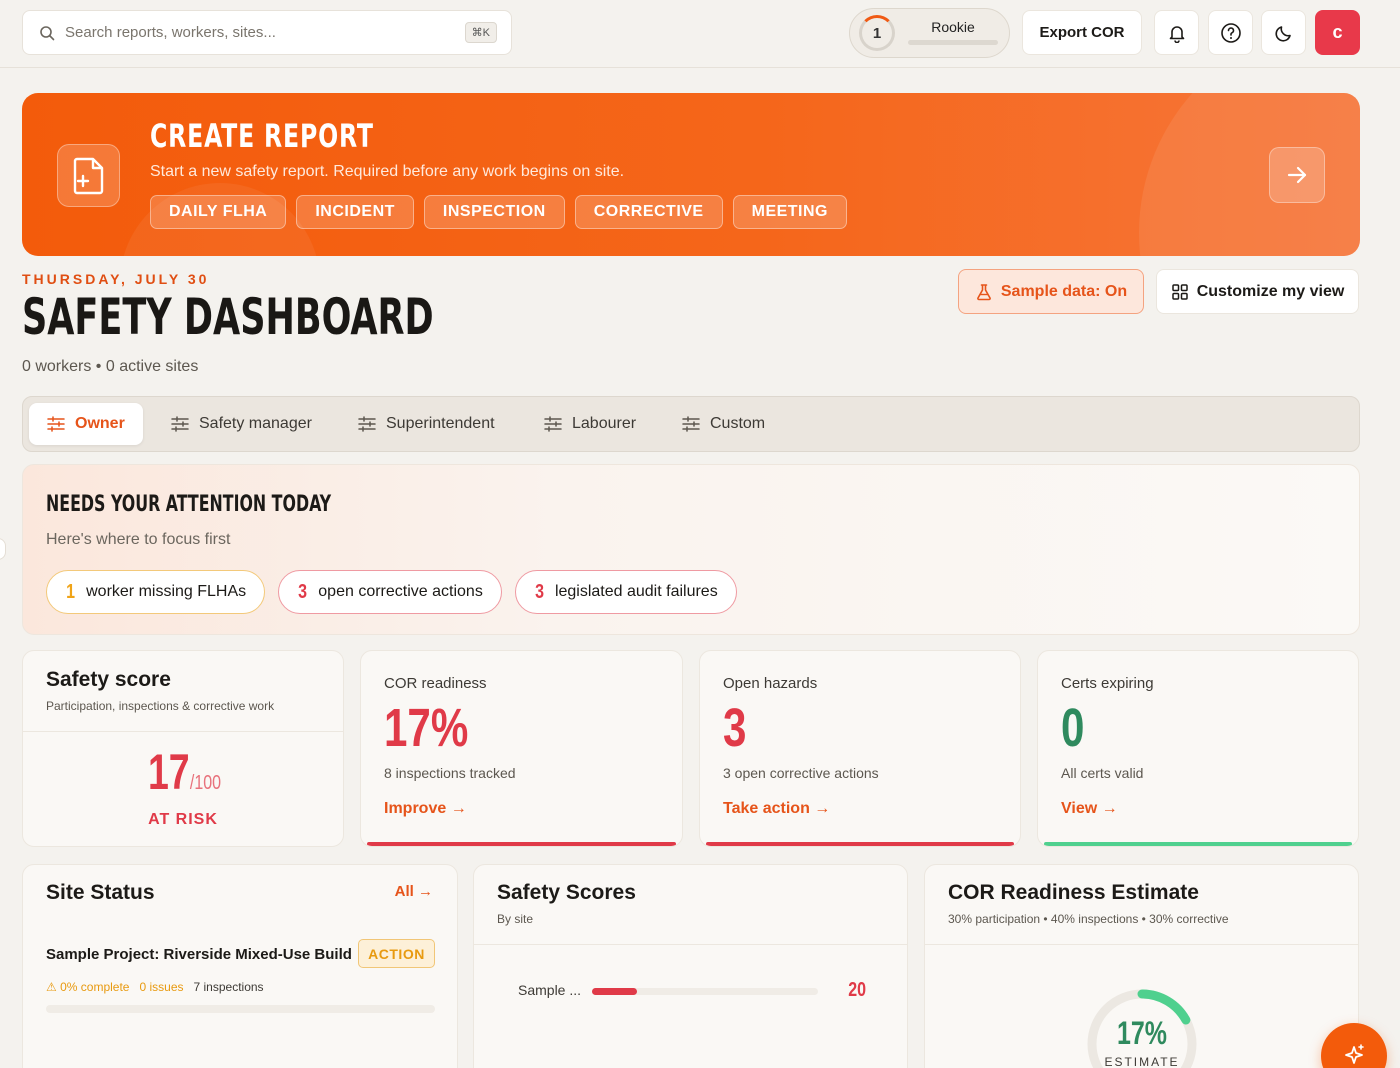 Image resolution: width=1400 pixels, height=1068 pixels. Describe the element at coordinates (426, 424) in the screenshot. I see `tab-superintendent: Superintendent` at that location.